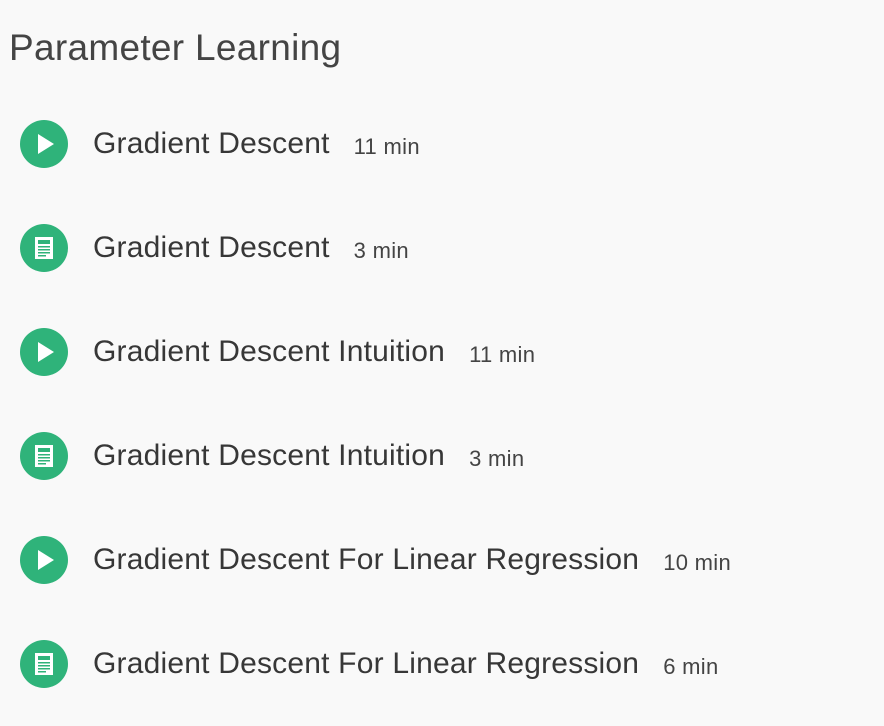 The width and height of the screenshot is (884, 726). I want to click on lesson-item-video: Gradient Descent Intuition 11 min, so click(442, 352).